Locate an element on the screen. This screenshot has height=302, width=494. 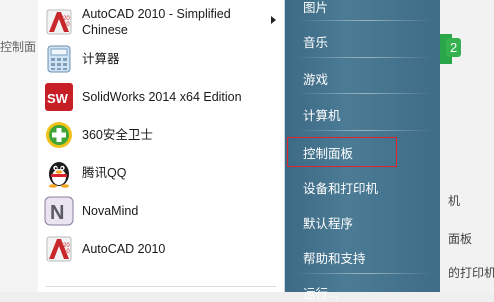
place-pictures: 图片 is located at coordinates (315, 8).